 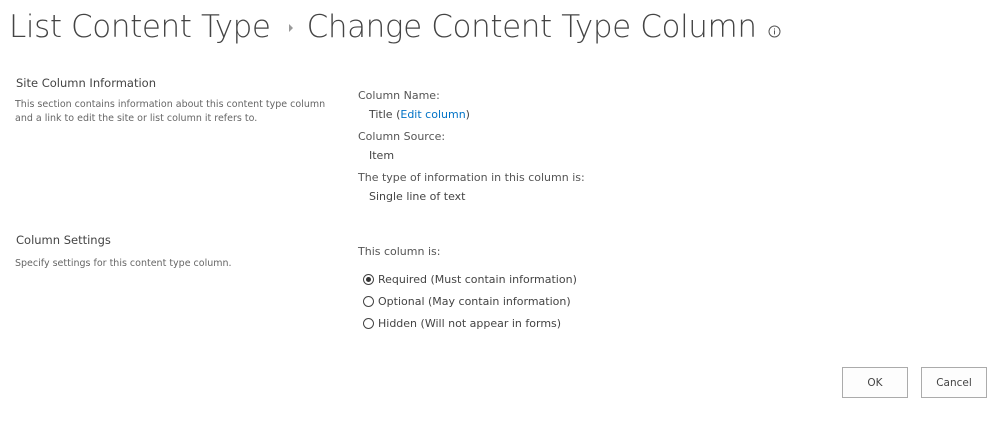 I want to click on column-name-label: Column Name:, so click(x=399, y=95).